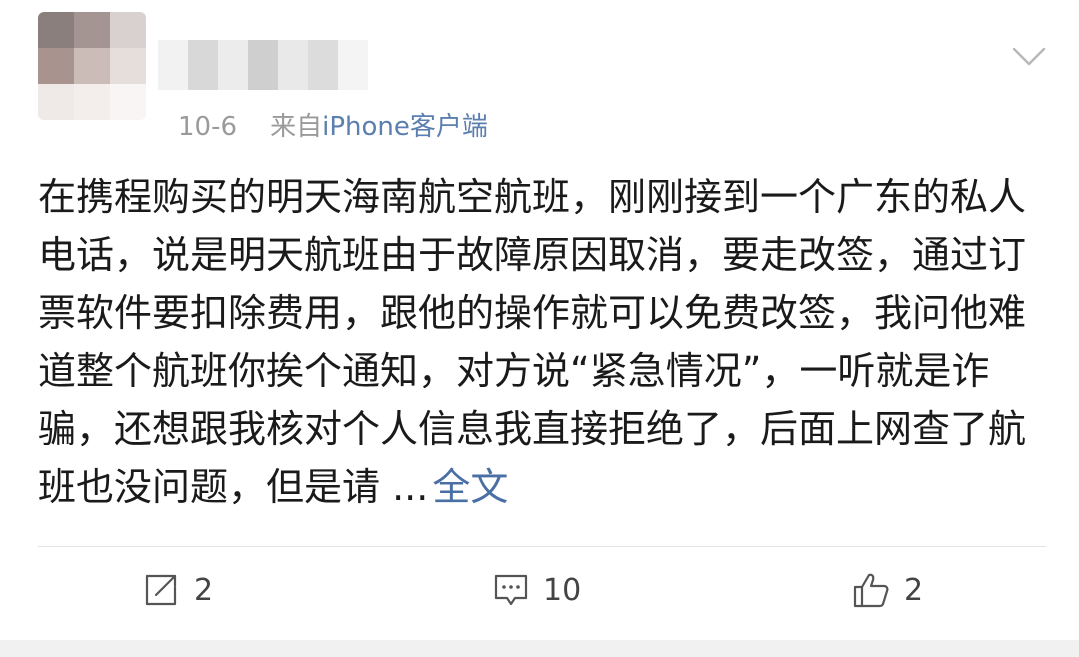 Image resolution: width=1079 pixels, height=657 pixels. I want to click on share-icon, so click(161, 590).